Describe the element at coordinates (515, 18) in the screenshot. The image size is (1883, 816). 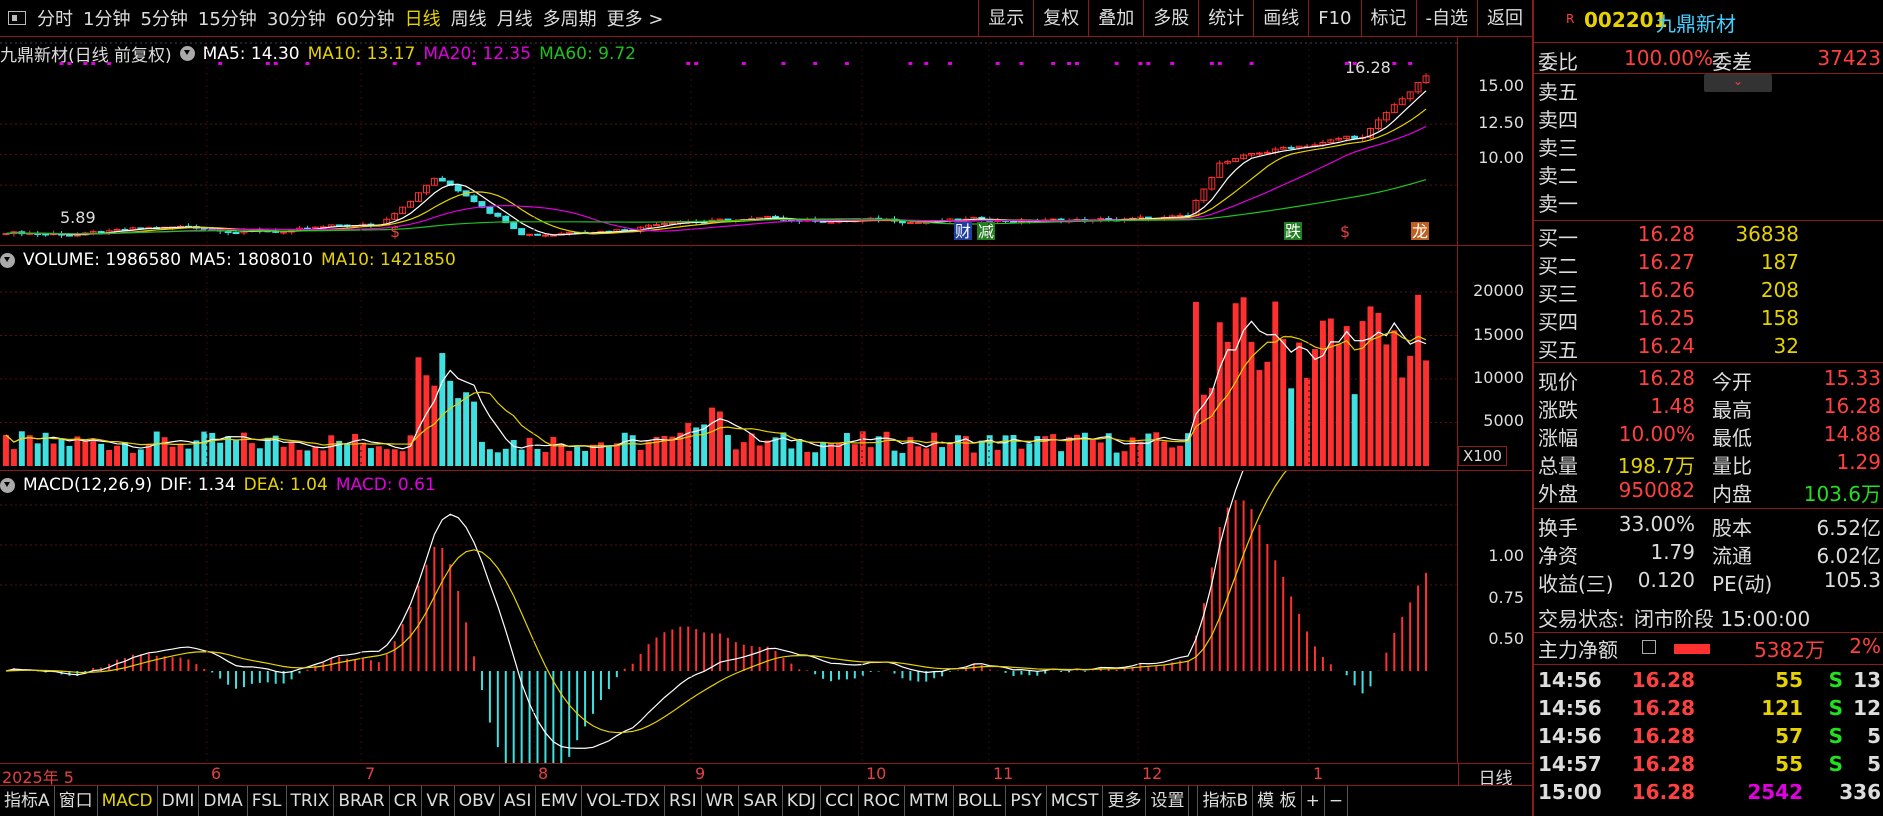
I see `period-tab: 月线` at that location.